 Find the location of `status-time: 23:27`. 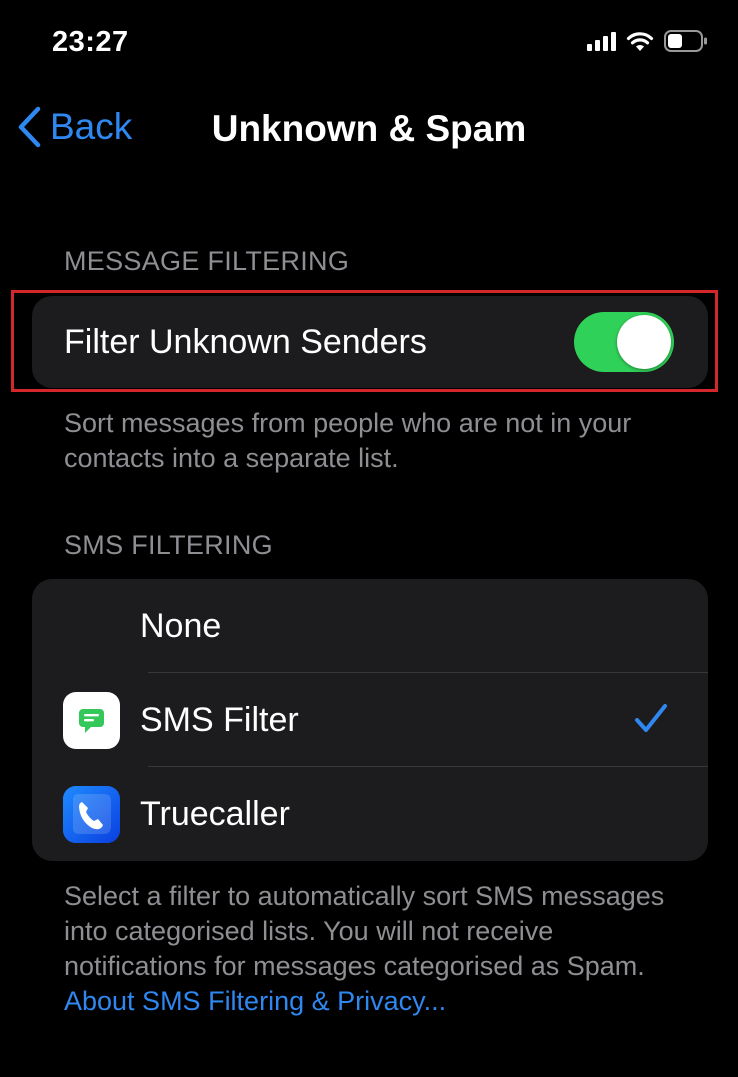

status-time: 23:27 is located at coordinates (90, 42).